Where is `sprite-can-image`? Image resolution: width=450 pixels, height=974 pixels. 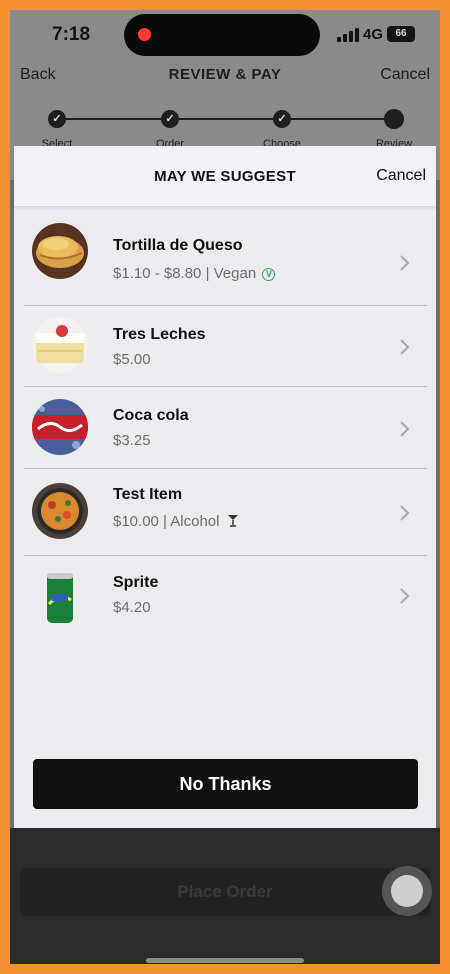 sprite-can-image is located at coordinates (60, 598).